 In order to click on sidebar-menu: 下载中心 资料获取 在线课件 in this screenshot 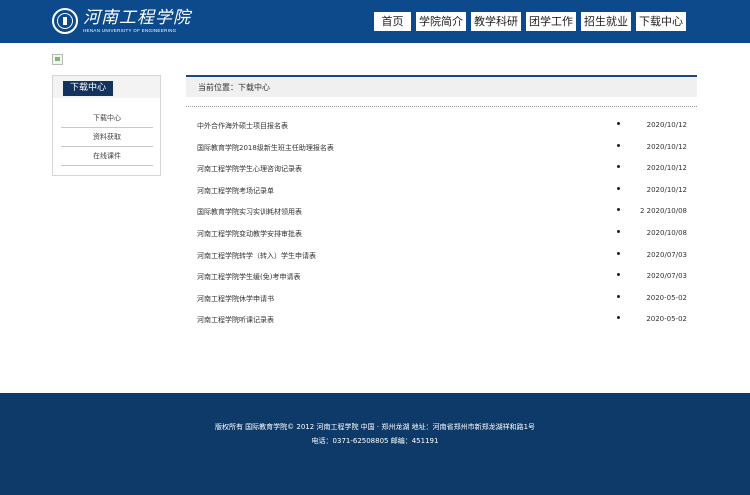, I will do `click(107, 137)`.